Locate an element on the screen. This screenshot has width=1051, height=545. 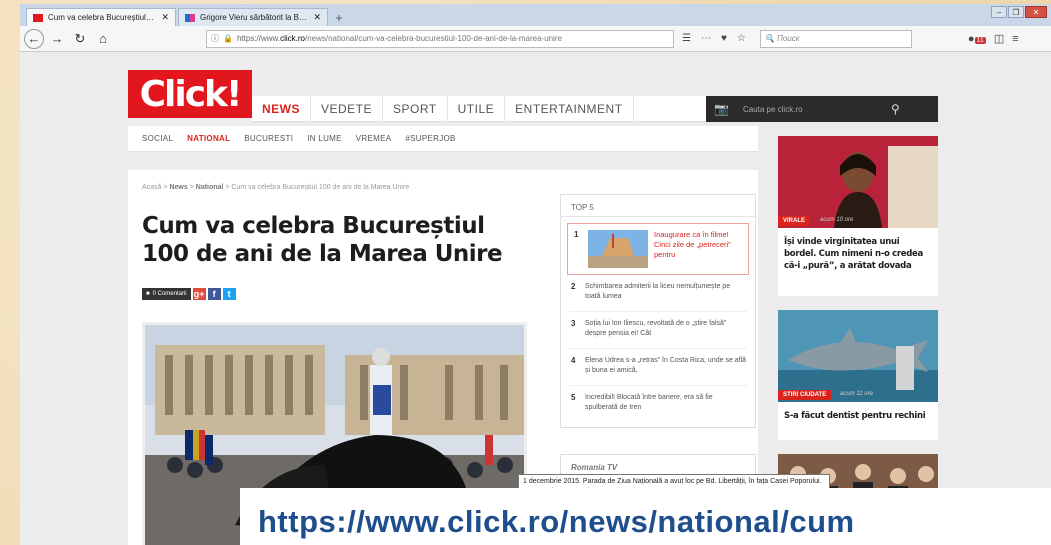
card-caption: S-a făcut dentist pentru rechini is located at coordinates (858, 416).